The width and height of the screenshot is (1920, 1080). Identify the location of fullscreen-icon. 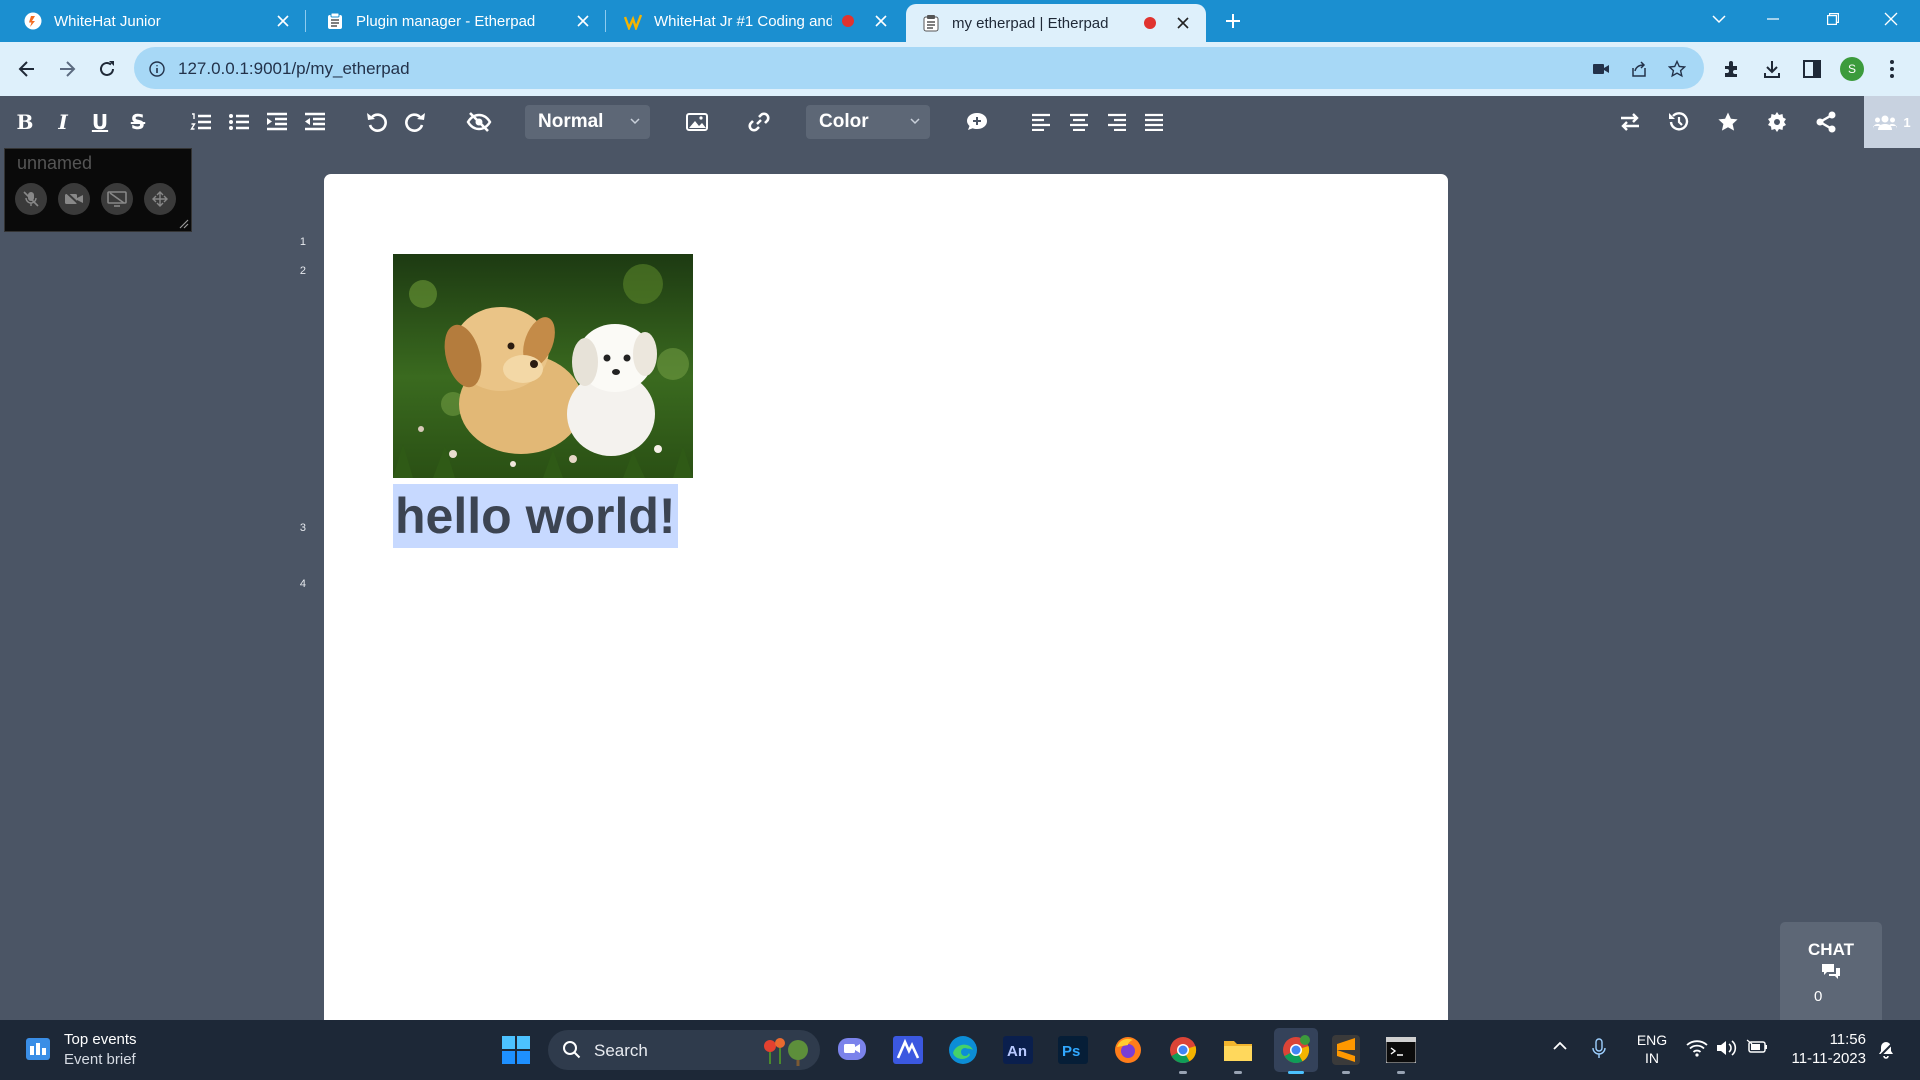
(160, 199).